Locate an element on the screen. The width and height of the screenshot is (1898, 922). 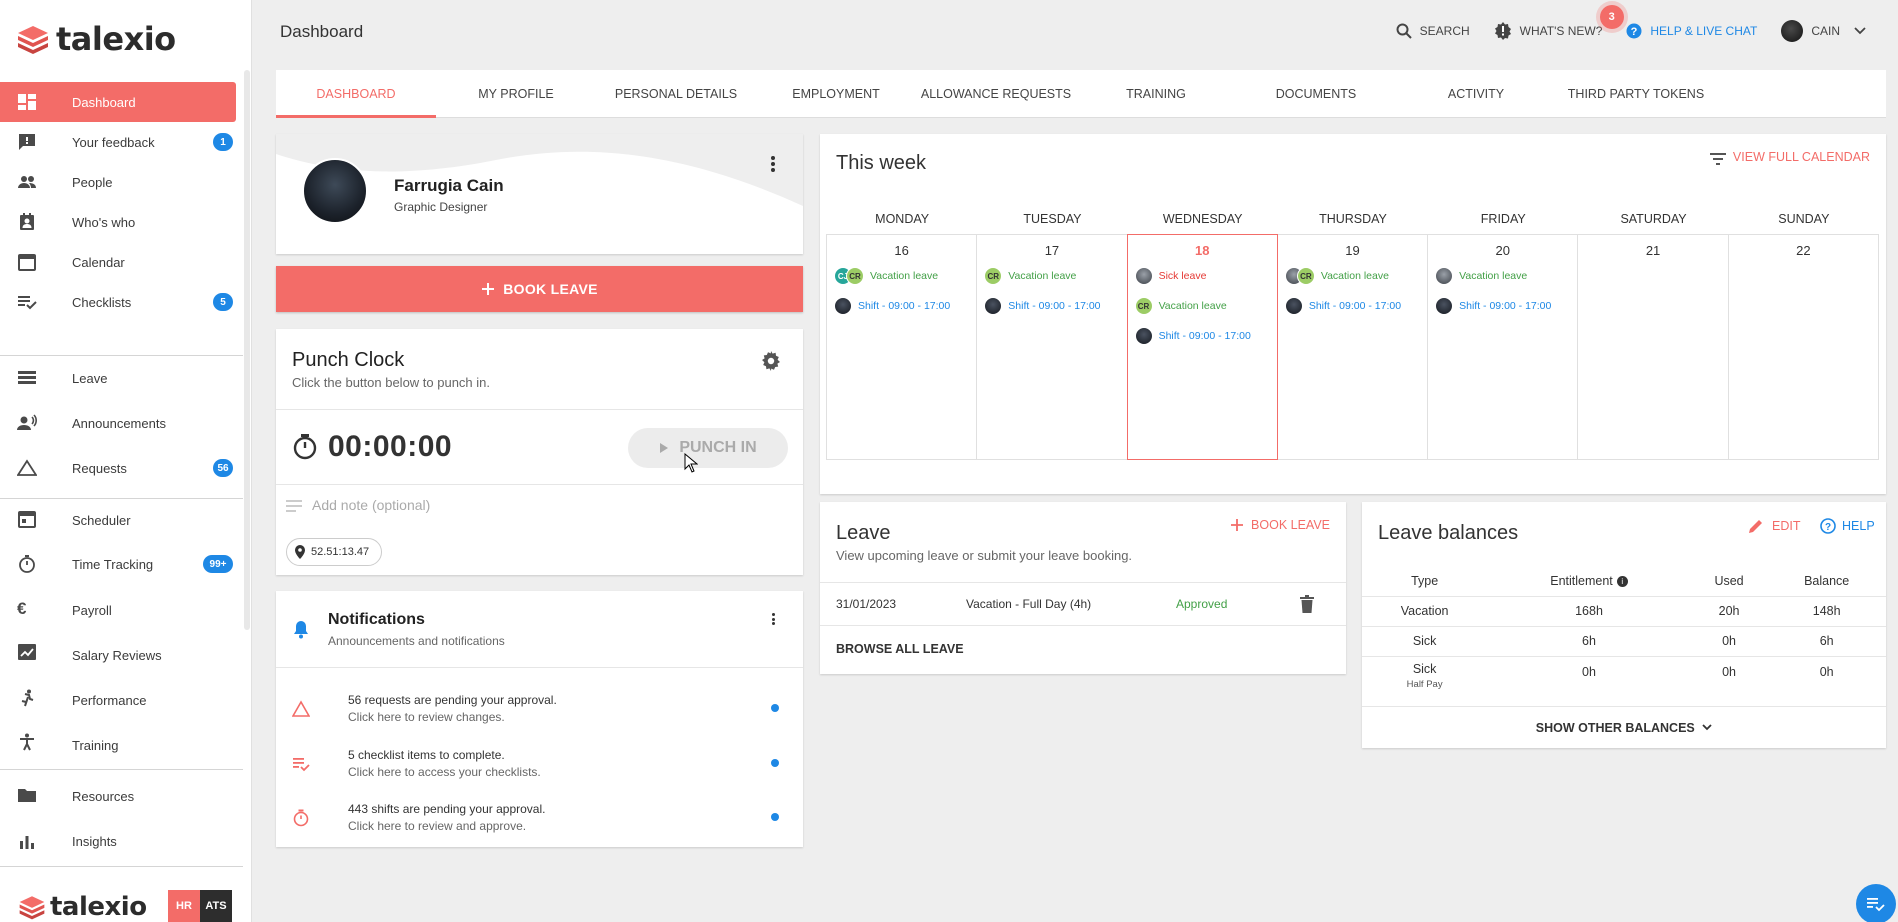
sidebar-item-calendar: Calendar is located at coordinates (121, 262).